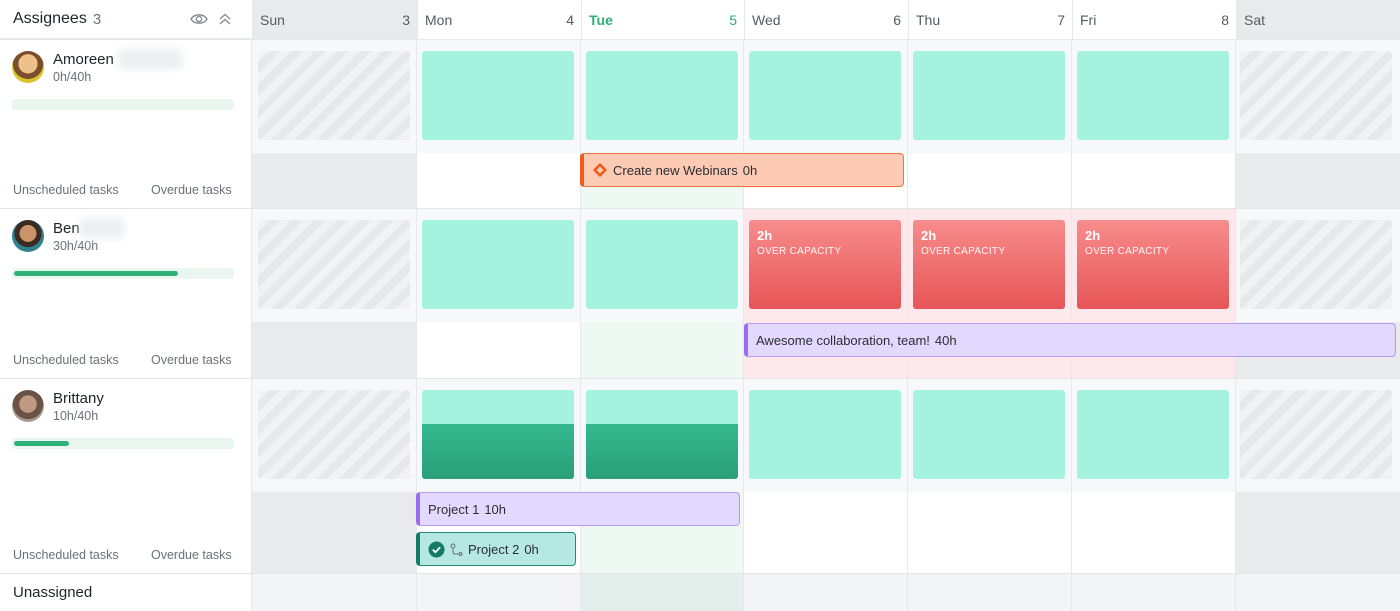 The image size is (1400, 611). What do you see at coordinates (72, 77) in the screenshot?
I see `assignee-hours: 0h/40h` at bounding box center [72, 77].